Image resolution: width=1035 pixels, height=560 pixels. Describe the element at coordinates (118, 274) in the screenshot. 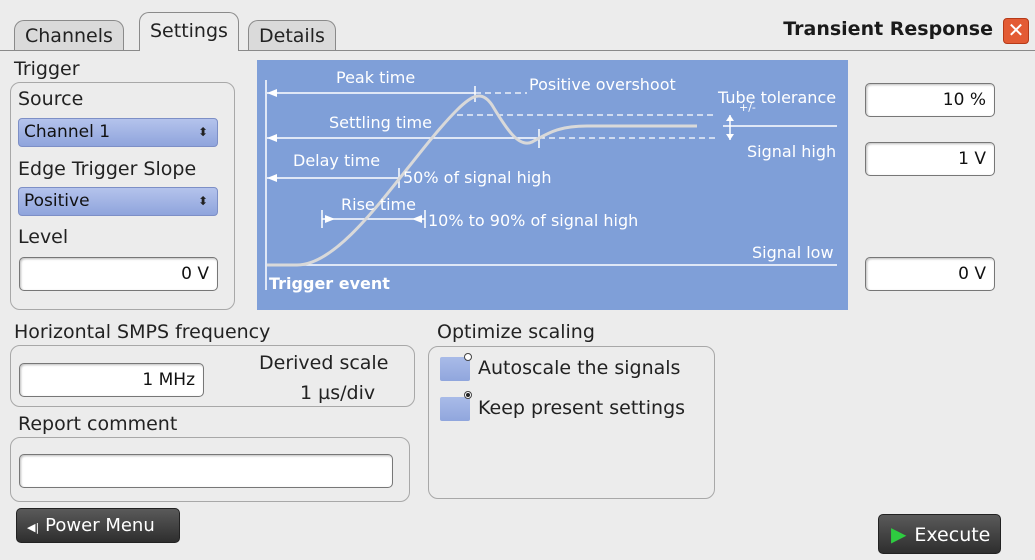

I see `level-input: 0 V` at that location.